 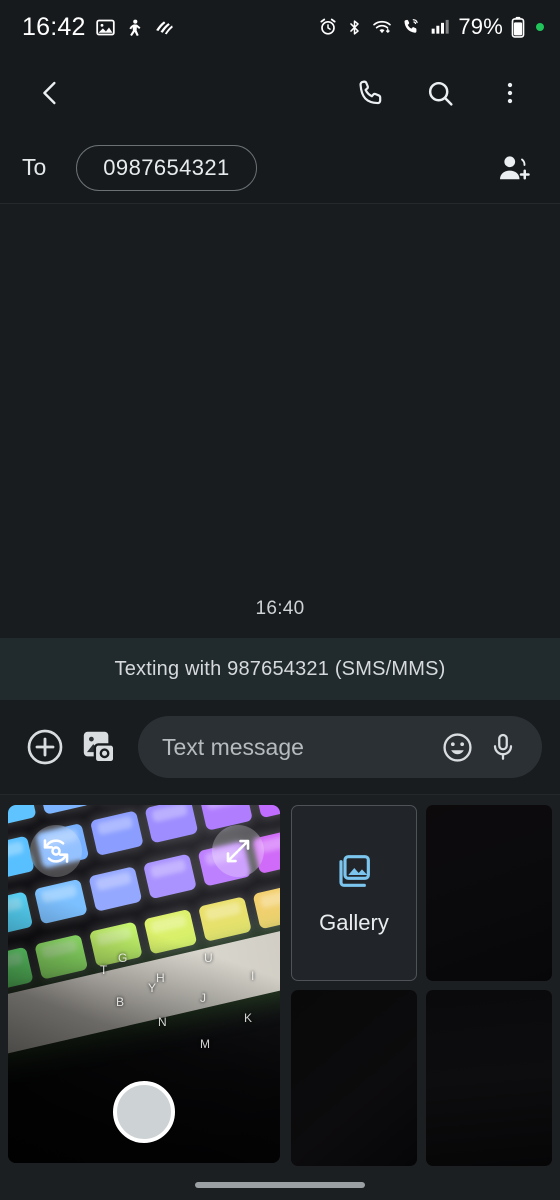 I want to click on gallery-camera-icon, so click(x=99, y=747).